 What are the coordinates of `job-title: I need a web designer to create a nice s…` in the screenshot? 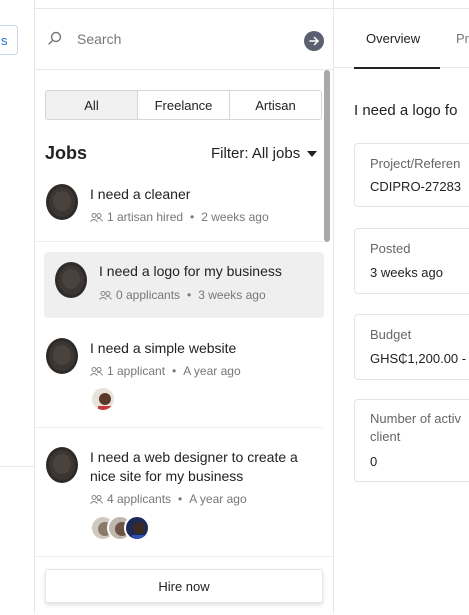 It's located at (194, 466).